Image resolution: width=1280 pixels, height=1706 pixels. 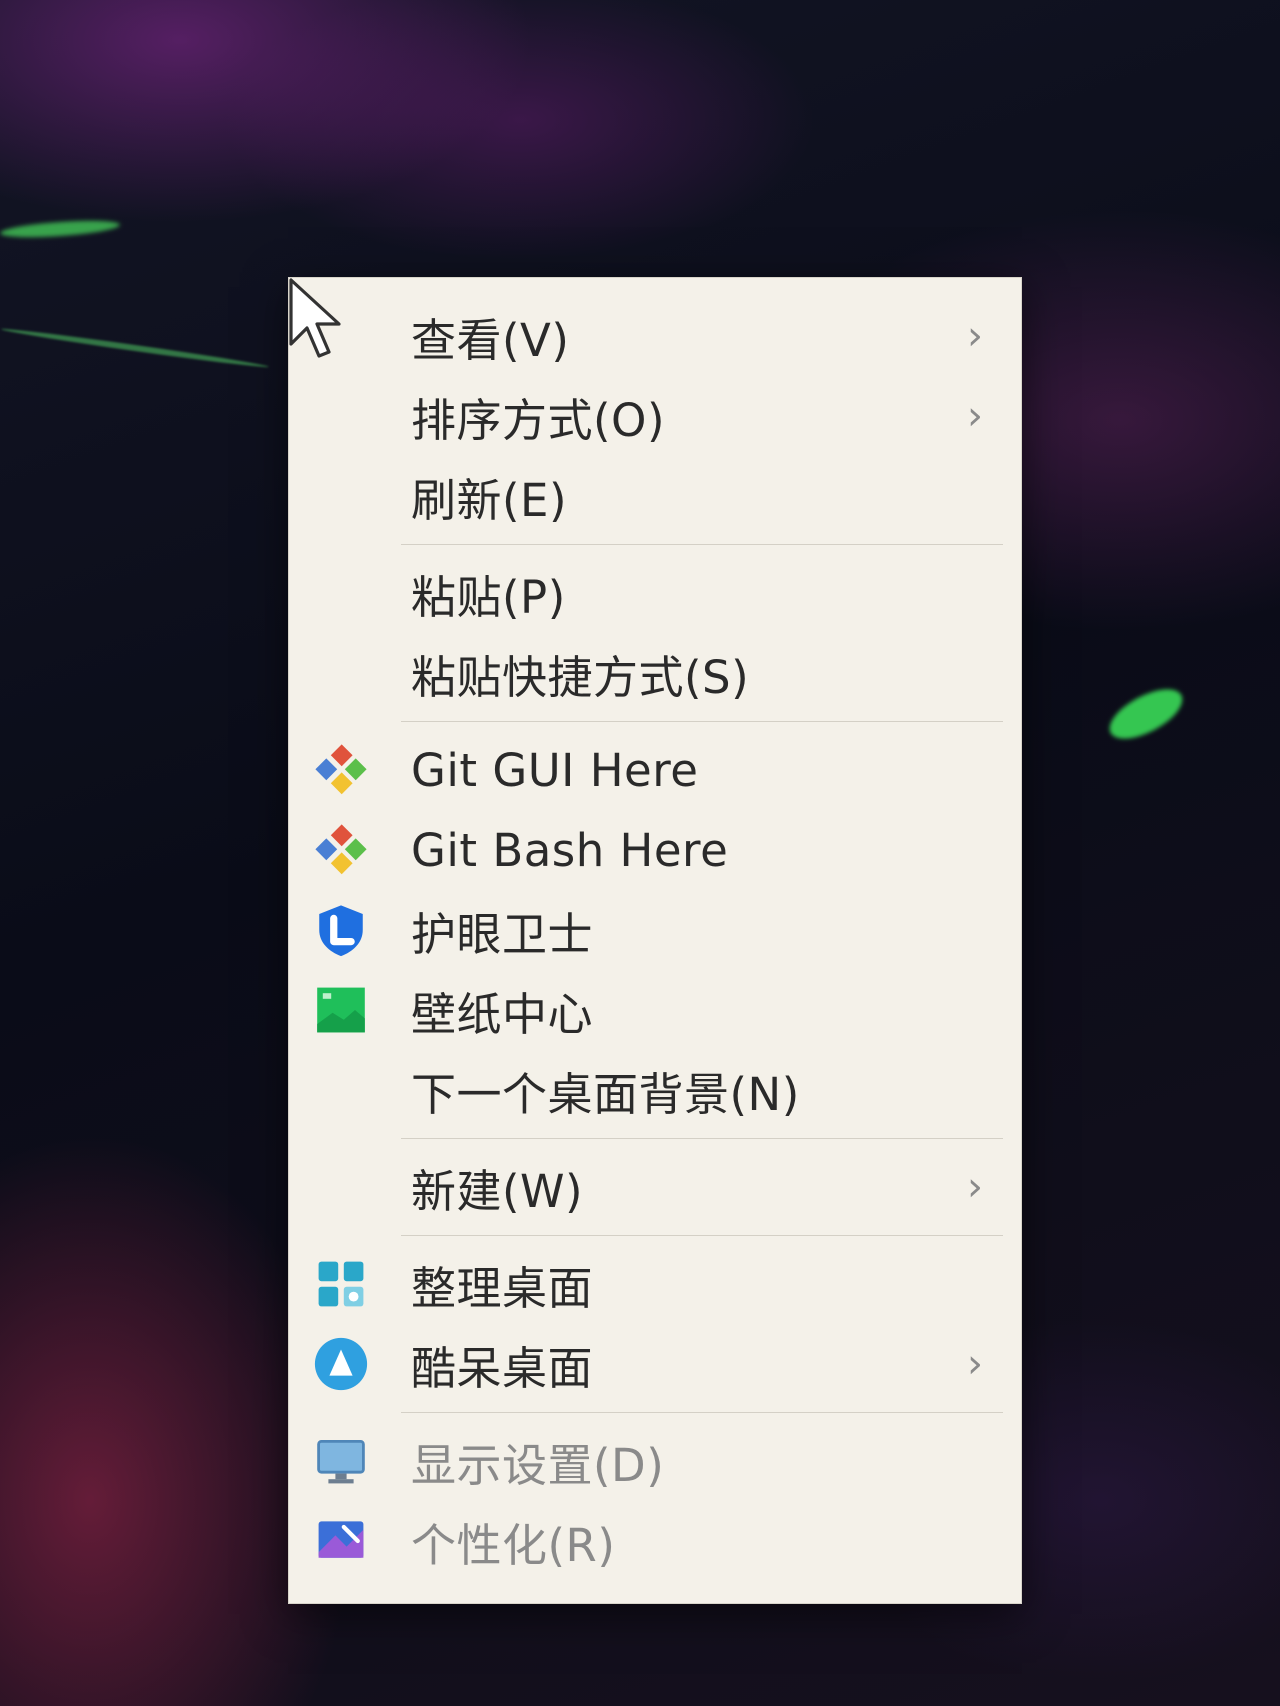 What do you see at coordinates (502, 1368) in the screenshot?
I see `menu-item-label: 酷呆桌面` at bounding box center [502, 1368].